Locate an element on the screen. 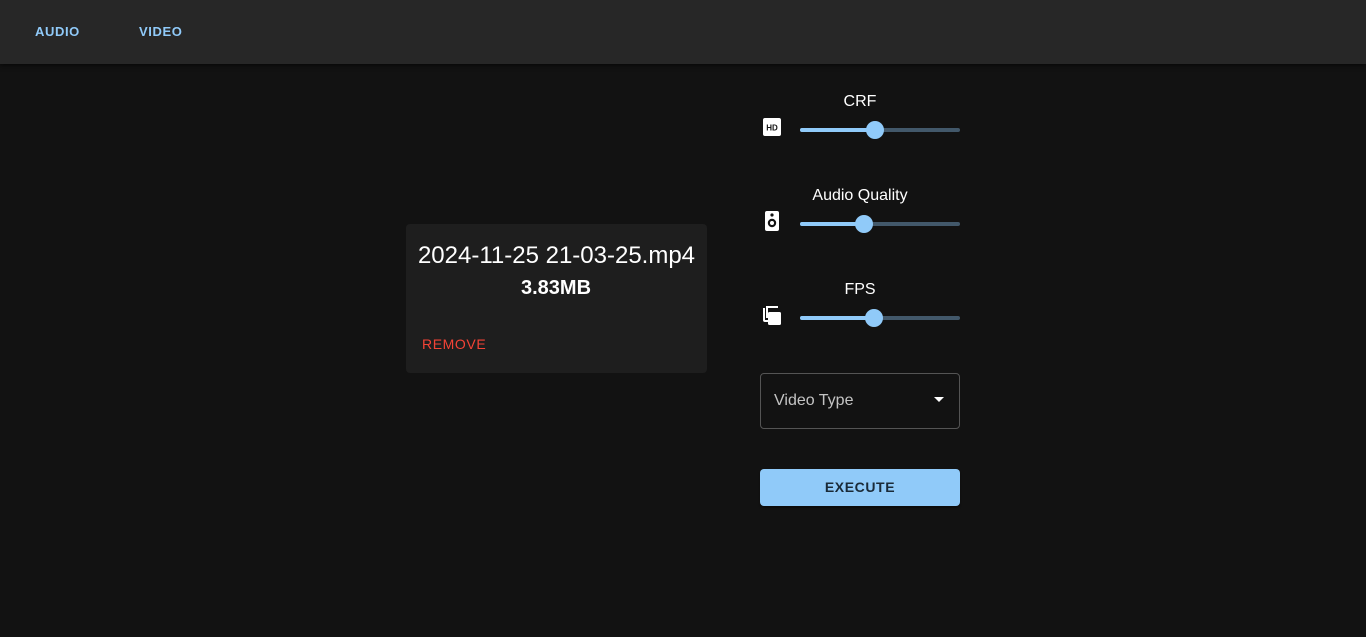  tab-video: VIDEO is located at coordinates (160, 32).